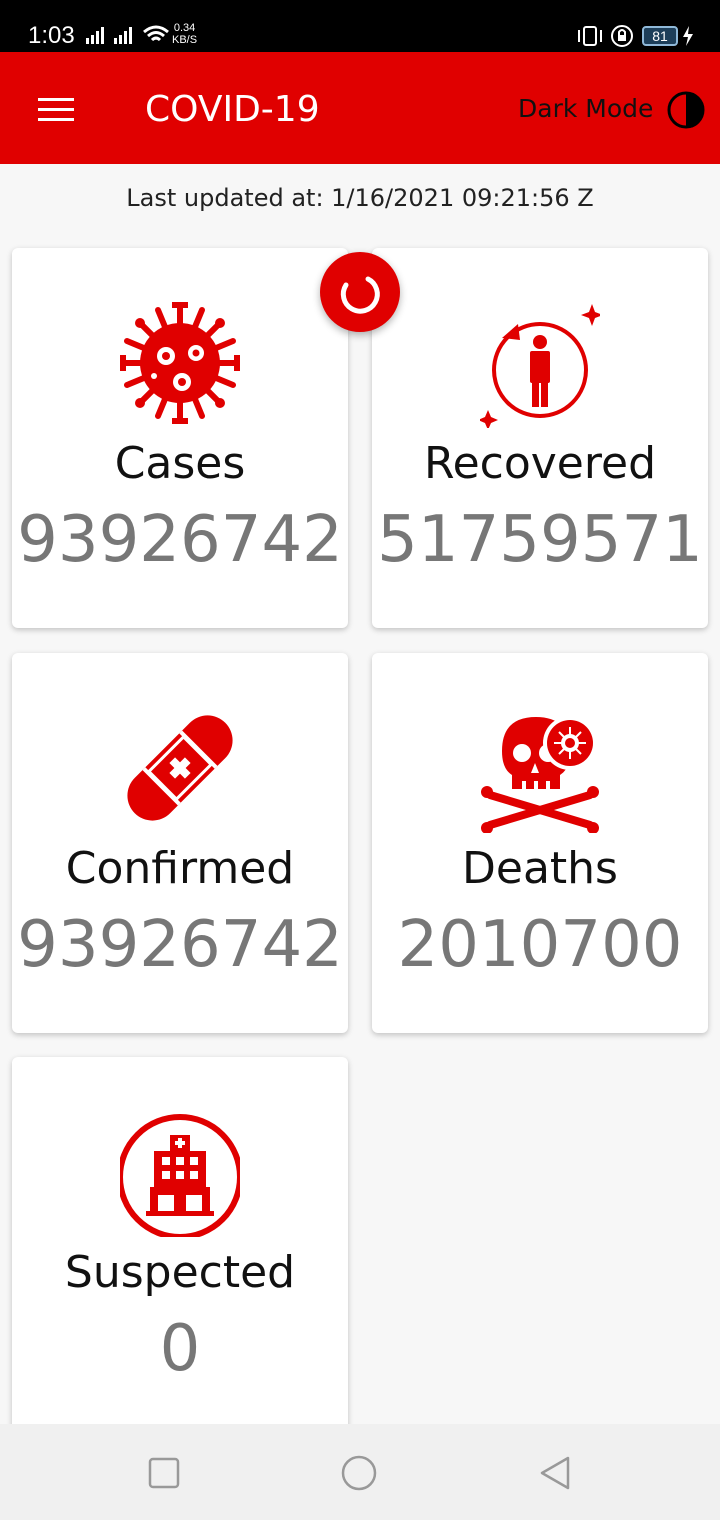 This screenshot has width=720, height=1520. Describe the element at coordinates (184, 28) in the screenshot. I see `net-speed-value: 0.34` at that location.